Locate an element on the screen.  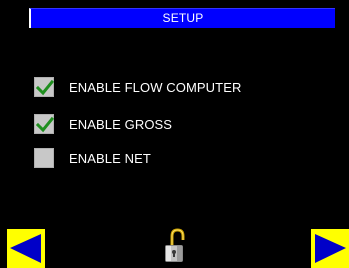
arrow-right-icon is located at coordinates (330, 248).